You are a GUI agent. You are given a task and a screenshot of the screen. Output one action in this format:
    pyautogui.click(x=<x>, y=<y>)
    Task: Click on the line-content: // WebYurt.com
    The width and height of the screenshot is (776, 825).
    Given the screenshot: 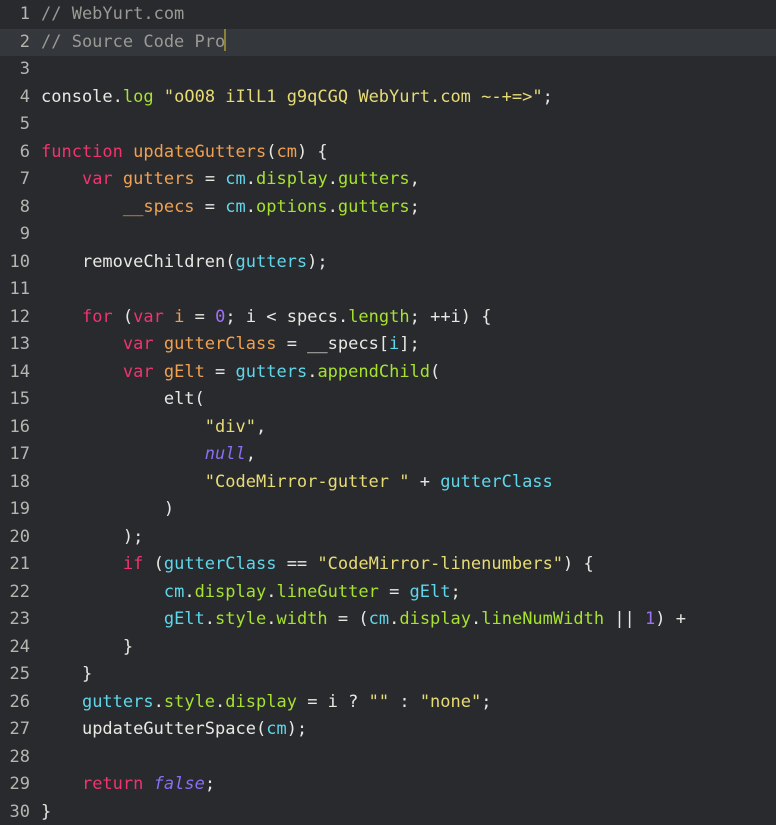 What is the action you would take?
    pyautogui.click(x=107, y=15)
    